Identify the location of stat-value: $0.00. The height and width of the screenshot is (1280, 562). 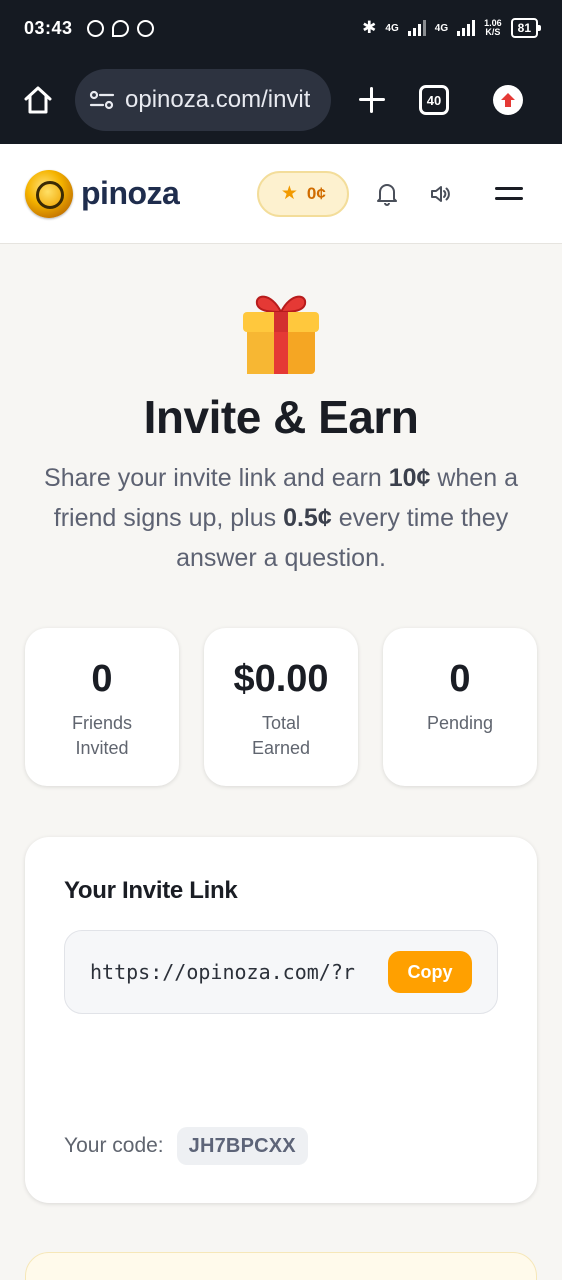
(281, 679).